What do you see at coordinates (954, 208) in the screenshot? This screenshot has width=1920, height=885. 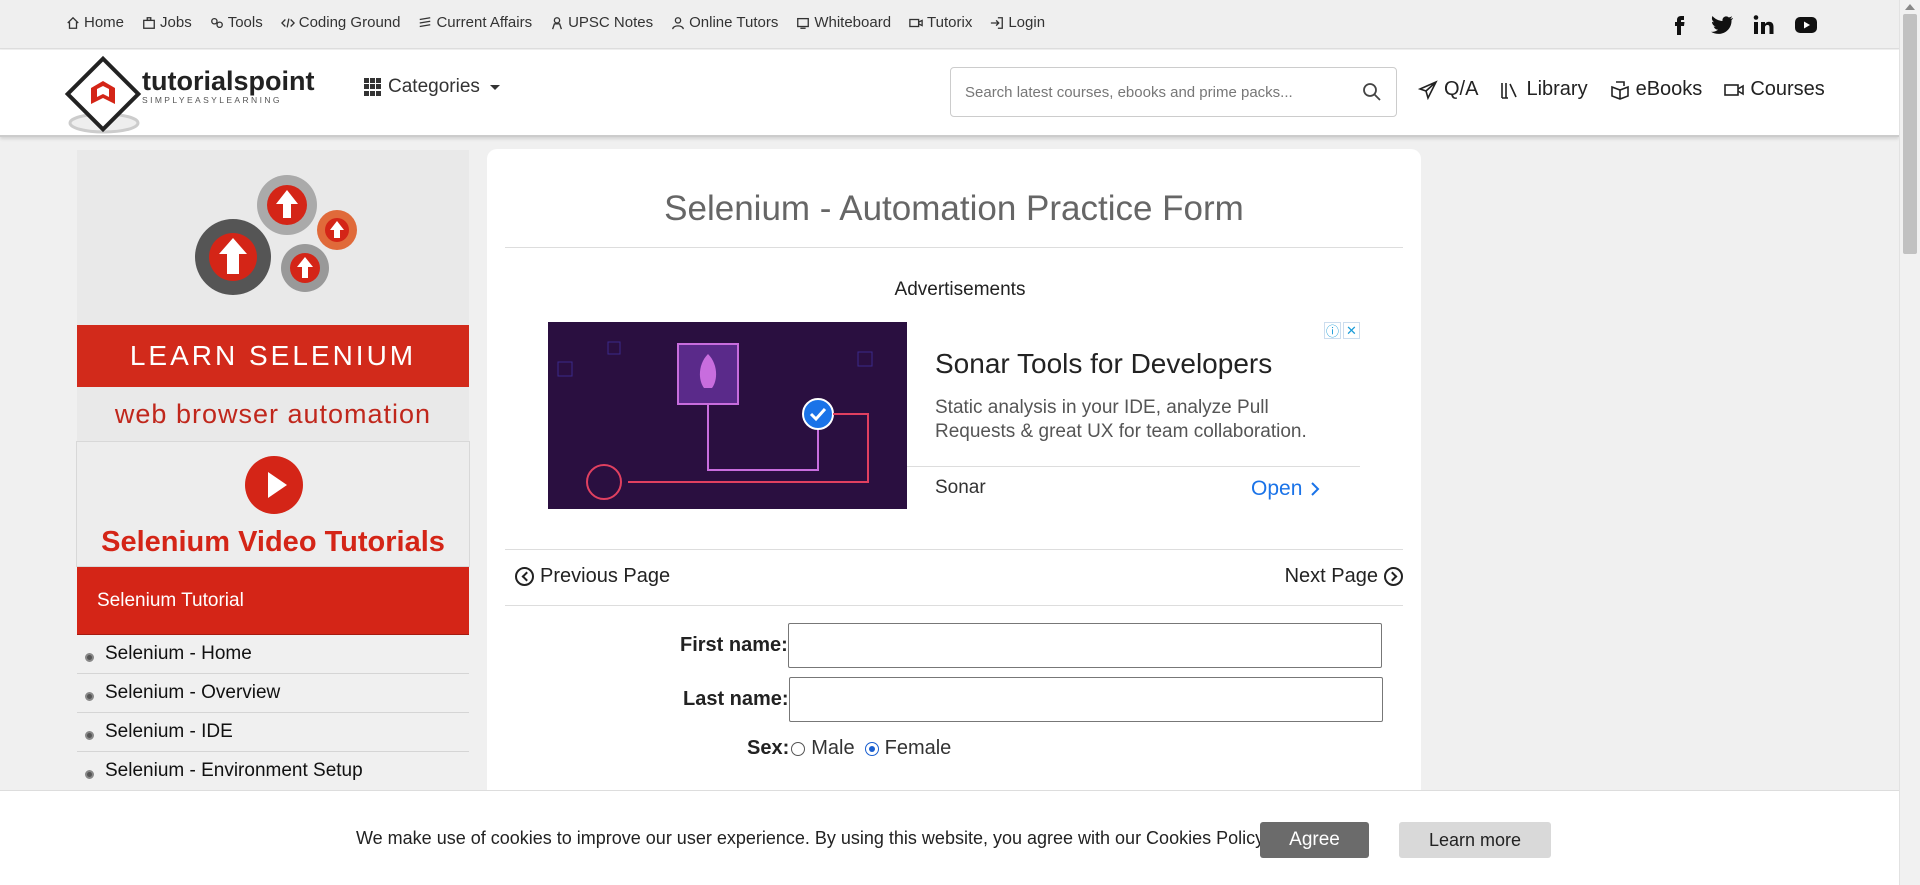 I see `page-title: Selenium - Automation Practice Form` at bounding box center [954, 208].